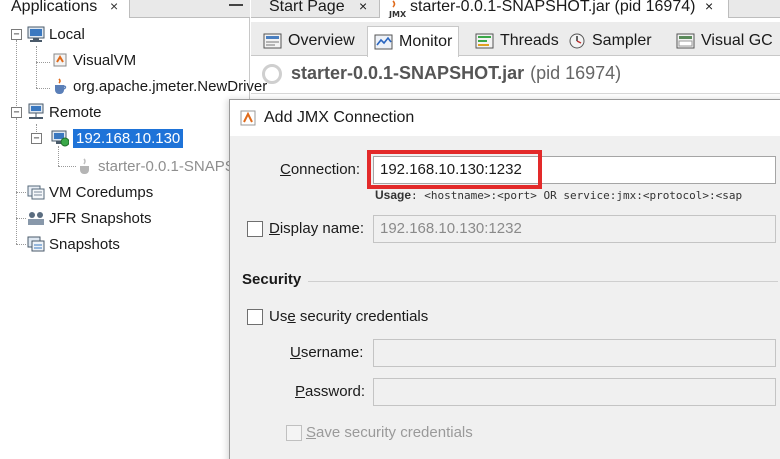 The image size is (780, 459). I want to click on applications-tab: Applications ×, so click(65, 9).